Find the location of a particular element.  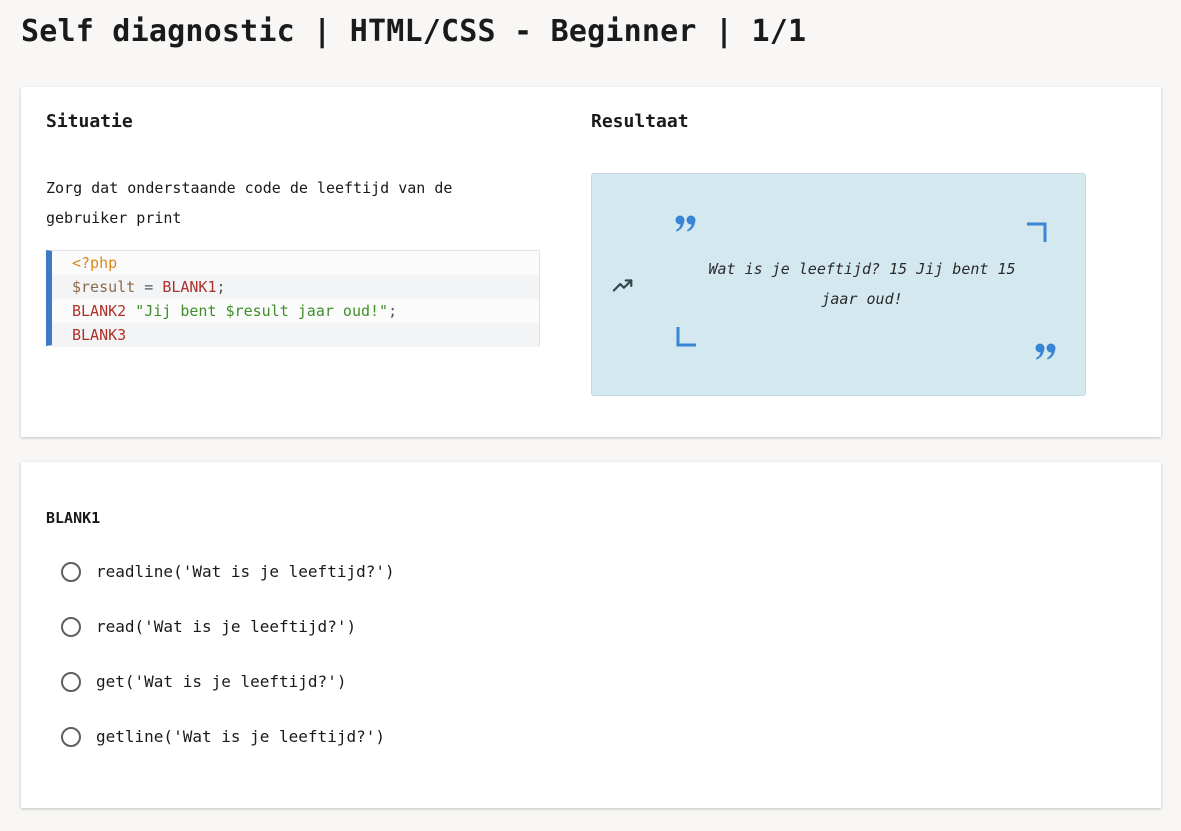

code-string: "Jij bent $result jaar oud!" is located at coordinates (262, 311).